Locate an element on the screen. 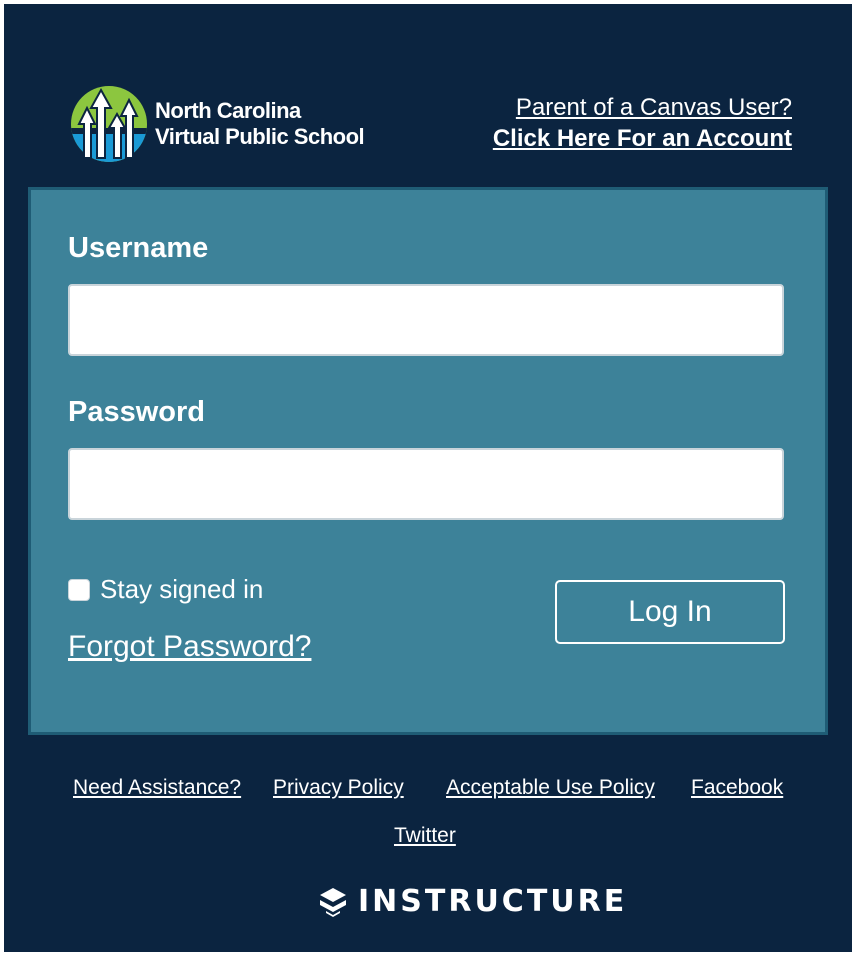  instructure-logo-icon is located at coordinates (333, 902).